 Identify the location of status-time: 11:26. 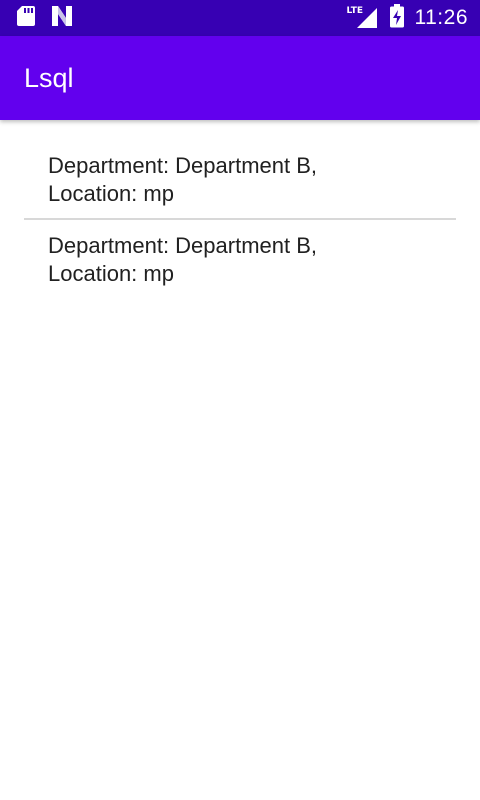
(441, 17).